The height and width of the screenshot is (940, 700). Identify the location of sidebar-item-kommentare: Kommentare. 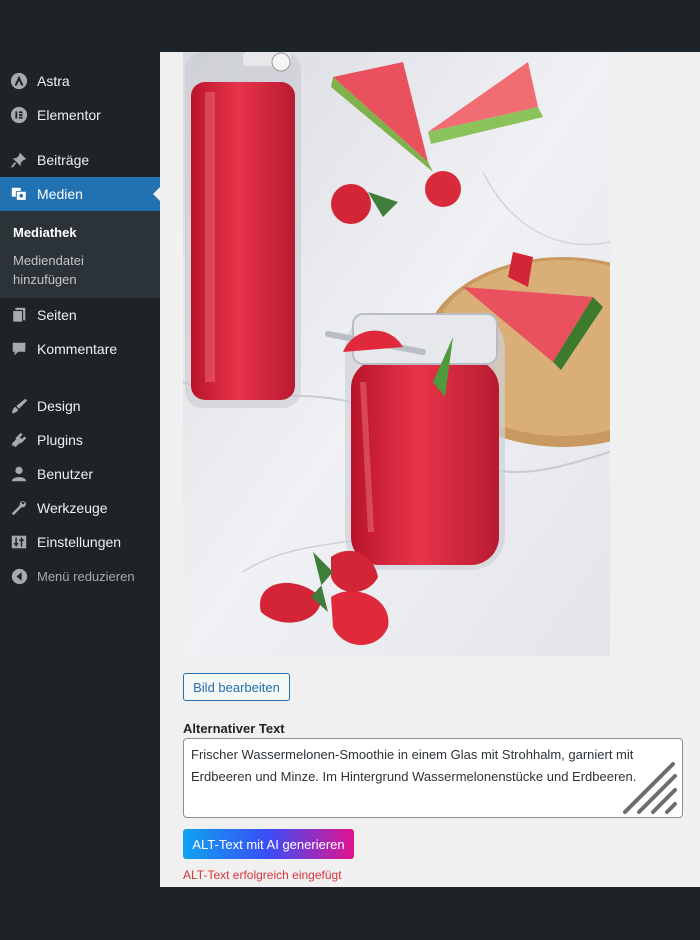
(80, 349).